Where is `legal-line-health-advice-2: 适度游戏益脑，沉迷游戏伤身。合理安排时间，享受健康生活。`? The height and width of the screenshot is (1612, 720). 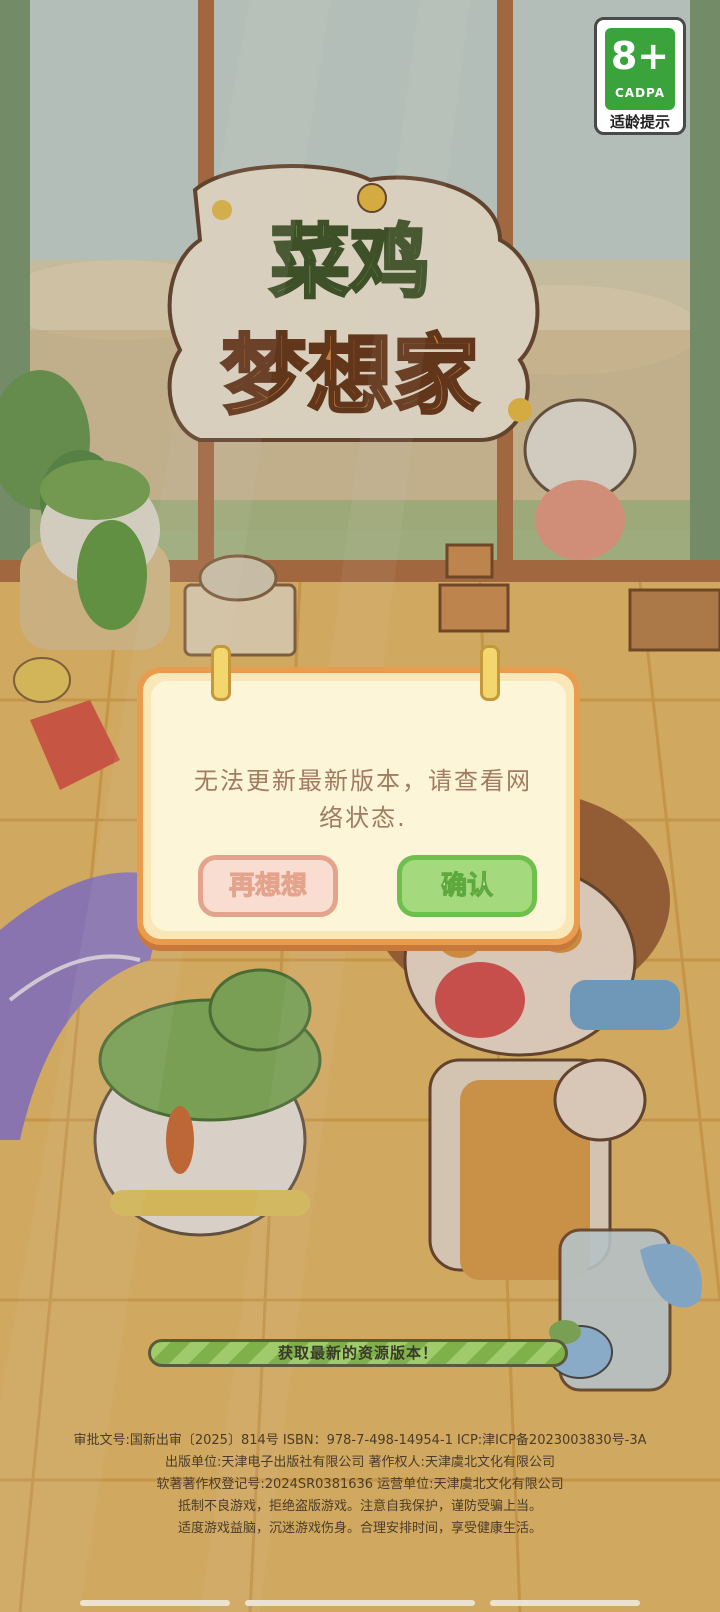 legal-line-health-advice-2: 适度游戏益脑，沉迷游戏伤身。合理安排时间，享受健康生活。 is located at coordinates (359, 1528).